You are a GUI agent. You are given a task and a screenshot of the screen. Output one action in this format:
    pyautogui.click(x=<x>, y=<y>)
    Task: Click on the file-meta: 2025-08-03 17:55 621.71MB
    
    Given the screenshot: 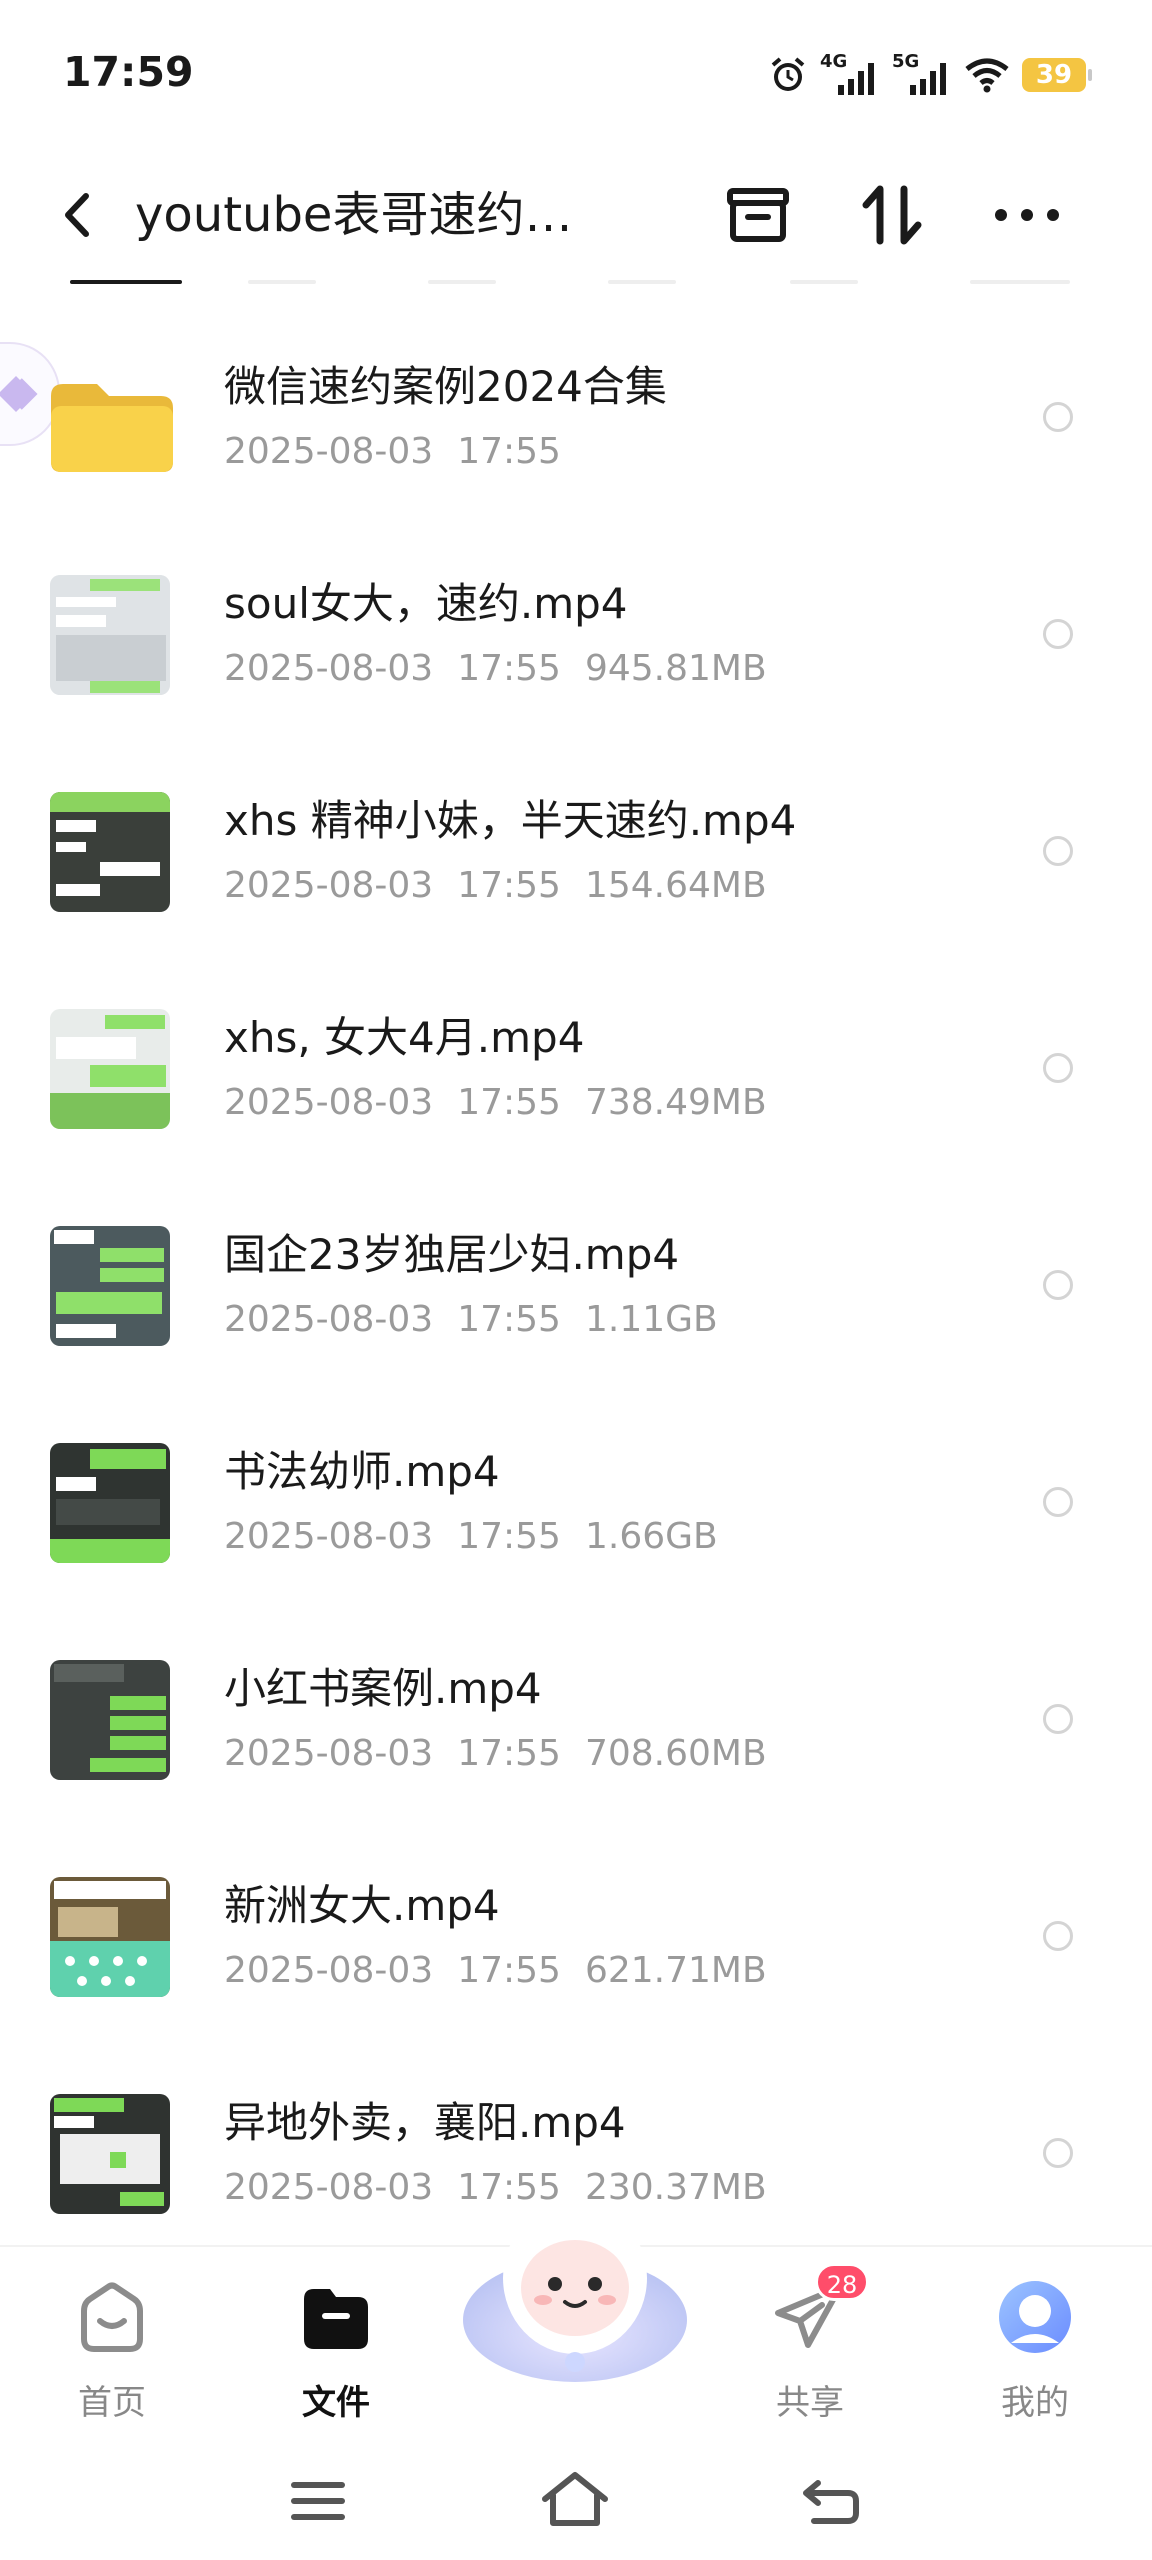 What is the action you would take?
    pyautogui.click(x=507, y=1971)
    